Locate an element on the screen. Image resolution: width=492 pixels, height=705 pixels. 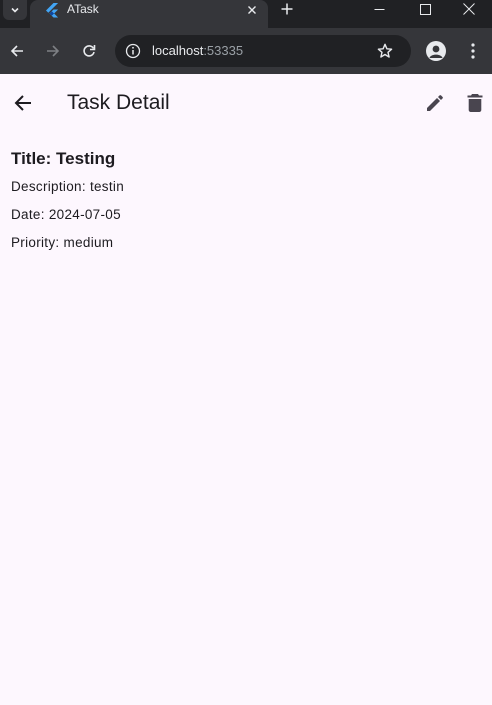
maximize-icon is located at coordinates (425, 9).